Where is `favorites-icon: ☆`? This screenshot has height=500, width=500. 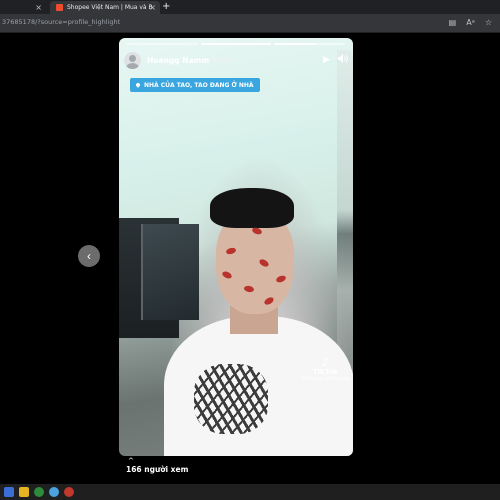 favorites-icon: ☆ is located at coordinates (488, 22).